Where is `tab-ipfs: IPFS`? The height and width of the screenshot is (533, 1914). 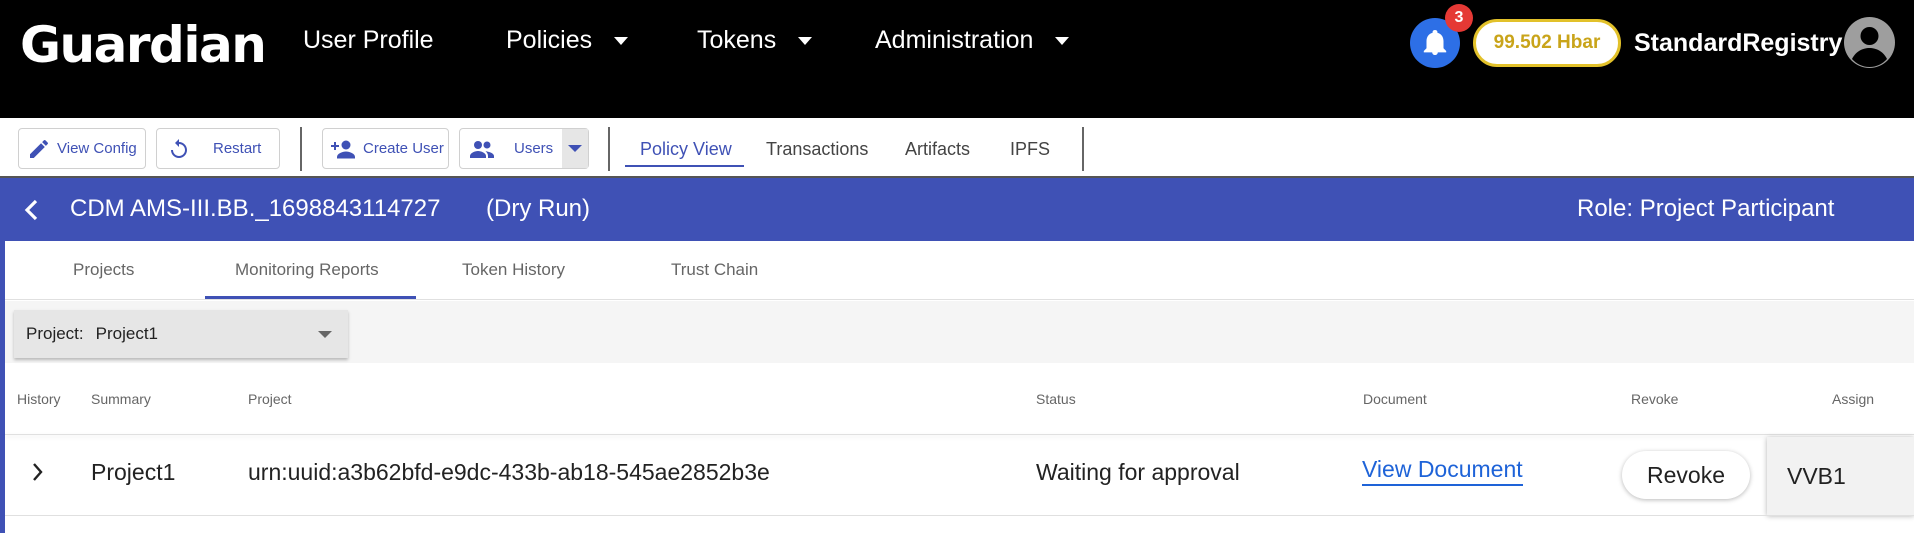
tab-ipfs: IPFS is located at coordinates (1030, 149).